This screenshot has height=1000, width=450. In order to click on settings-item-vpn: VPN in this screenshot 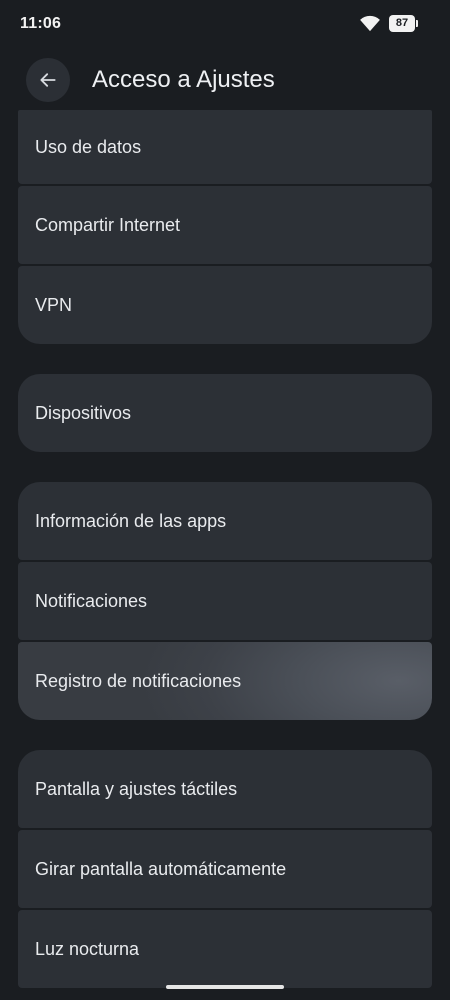, I will do `click(225, 305)`.